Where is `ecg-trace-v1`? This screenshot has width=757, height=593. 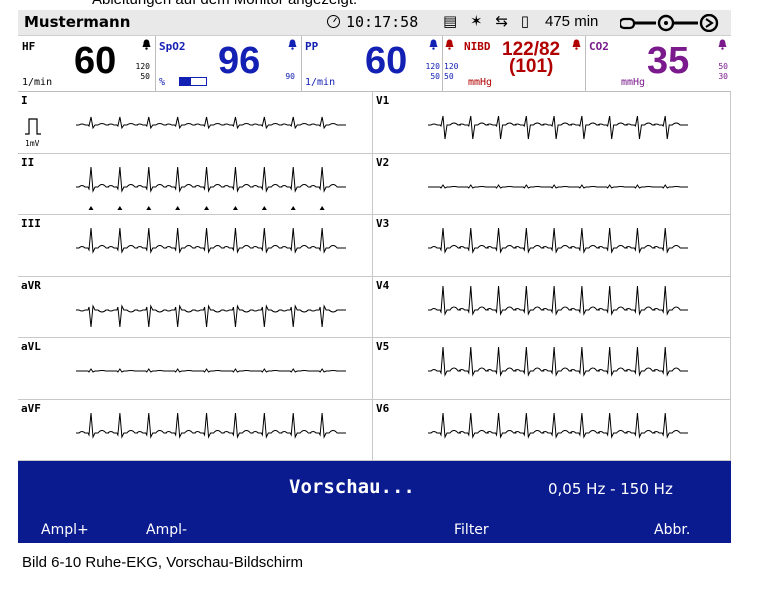
ecg-trace-v1 is located at coordinates (558, 127).